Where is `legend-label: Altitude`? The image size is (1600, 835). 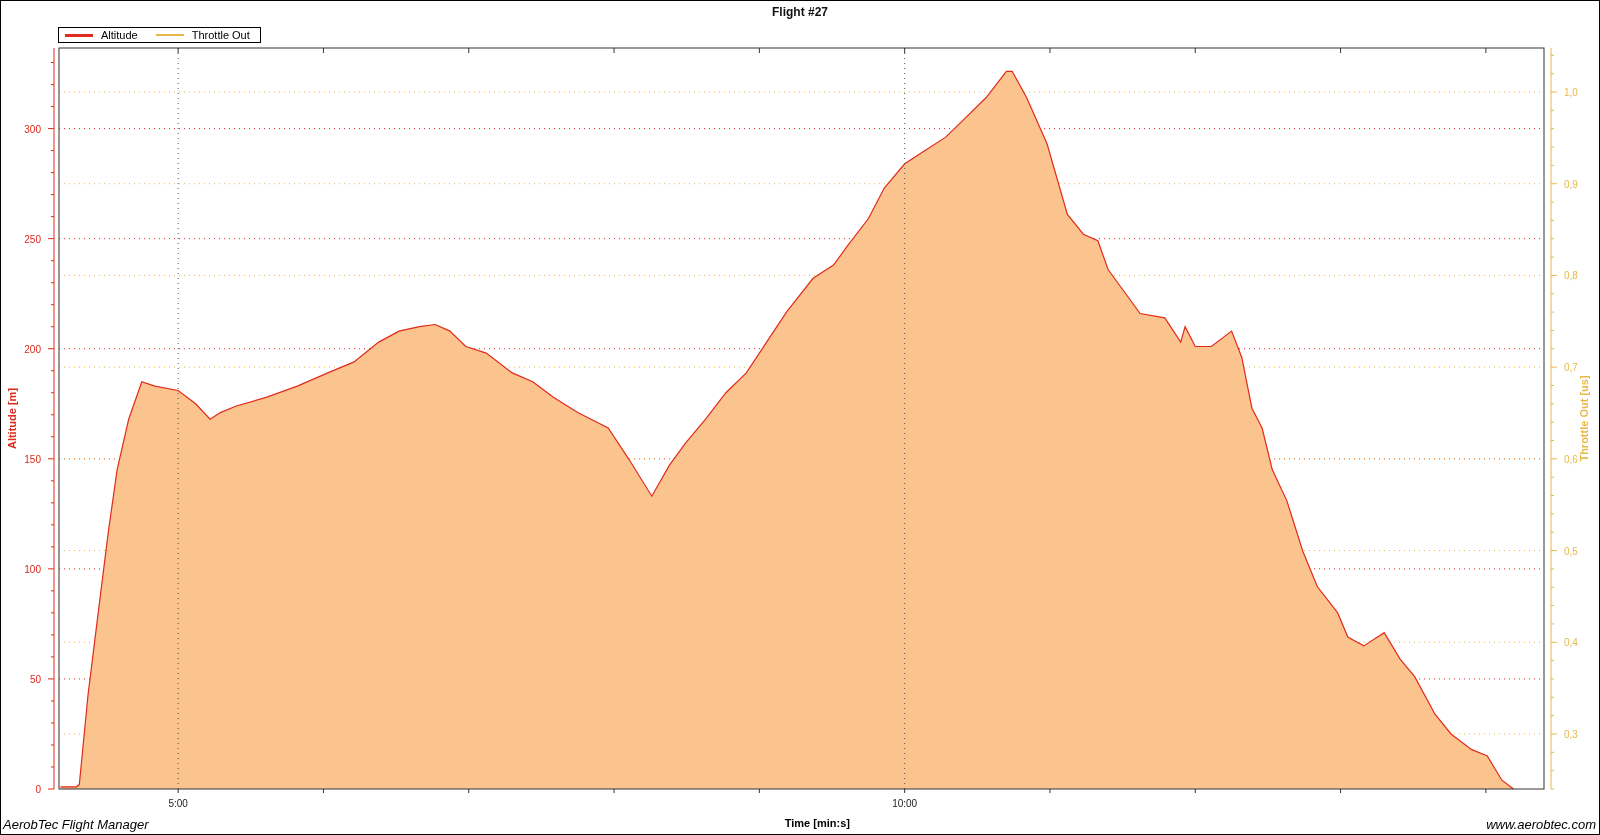
legend-label: Altitude is located at coordinates (119, 35).